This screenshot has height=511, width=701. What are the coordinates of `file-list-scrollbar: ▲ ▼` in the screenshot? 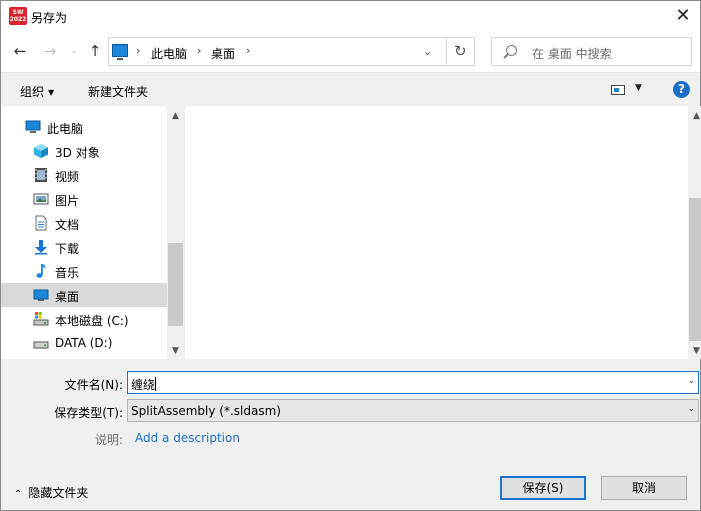 It's located at (694, 232).